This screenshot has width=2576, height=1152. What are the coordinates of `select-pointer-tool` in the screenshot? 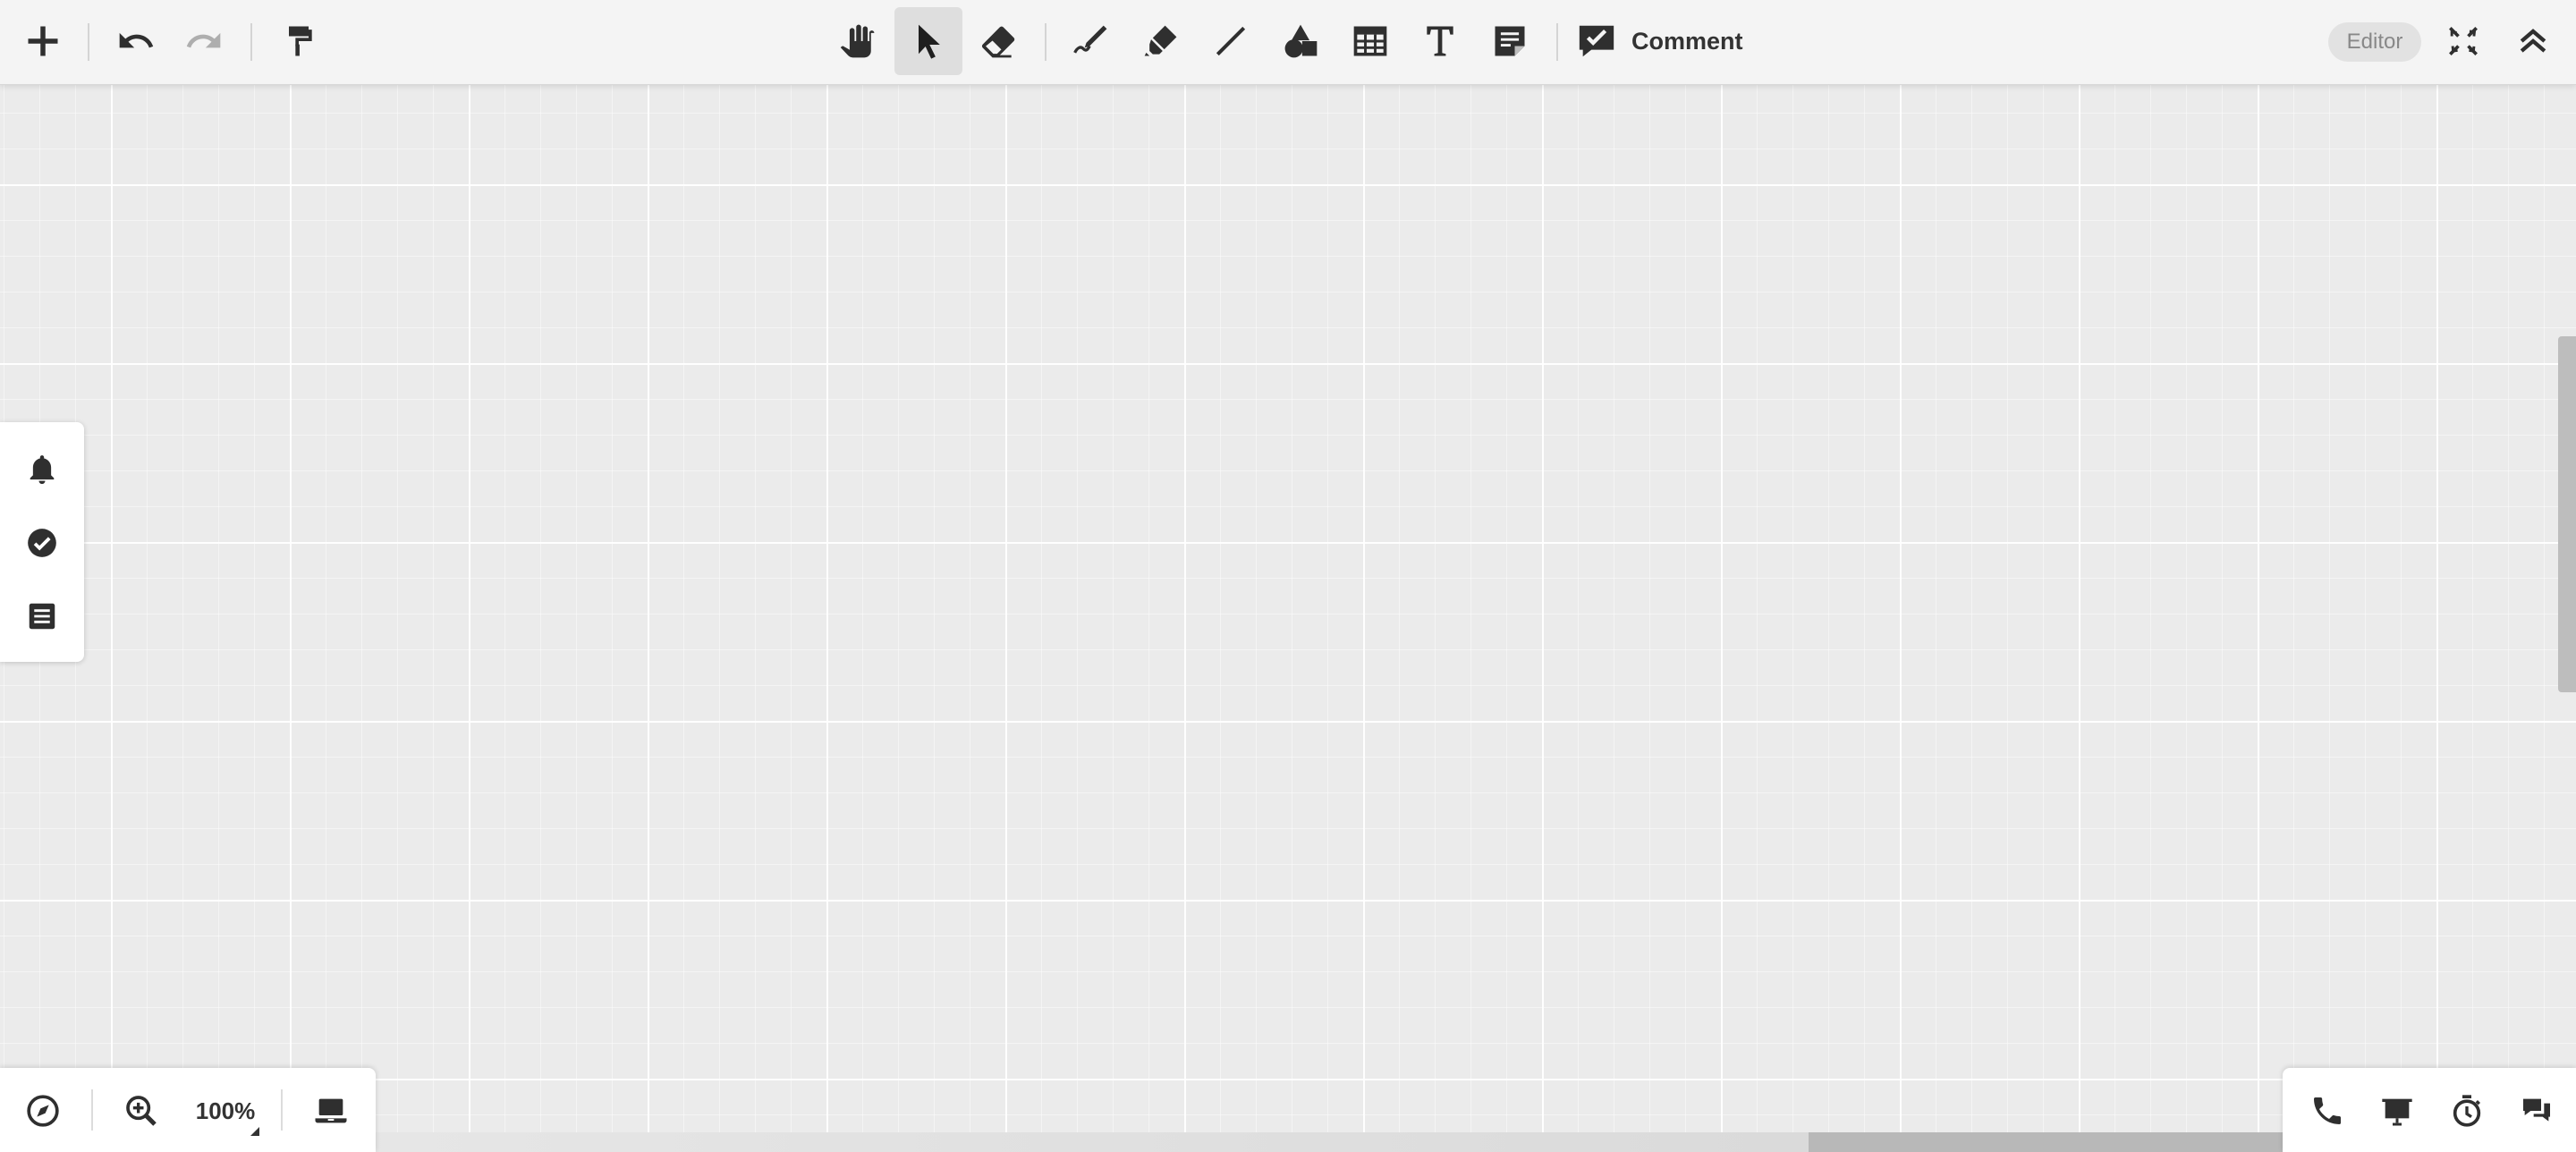 It's located at (928, 41).